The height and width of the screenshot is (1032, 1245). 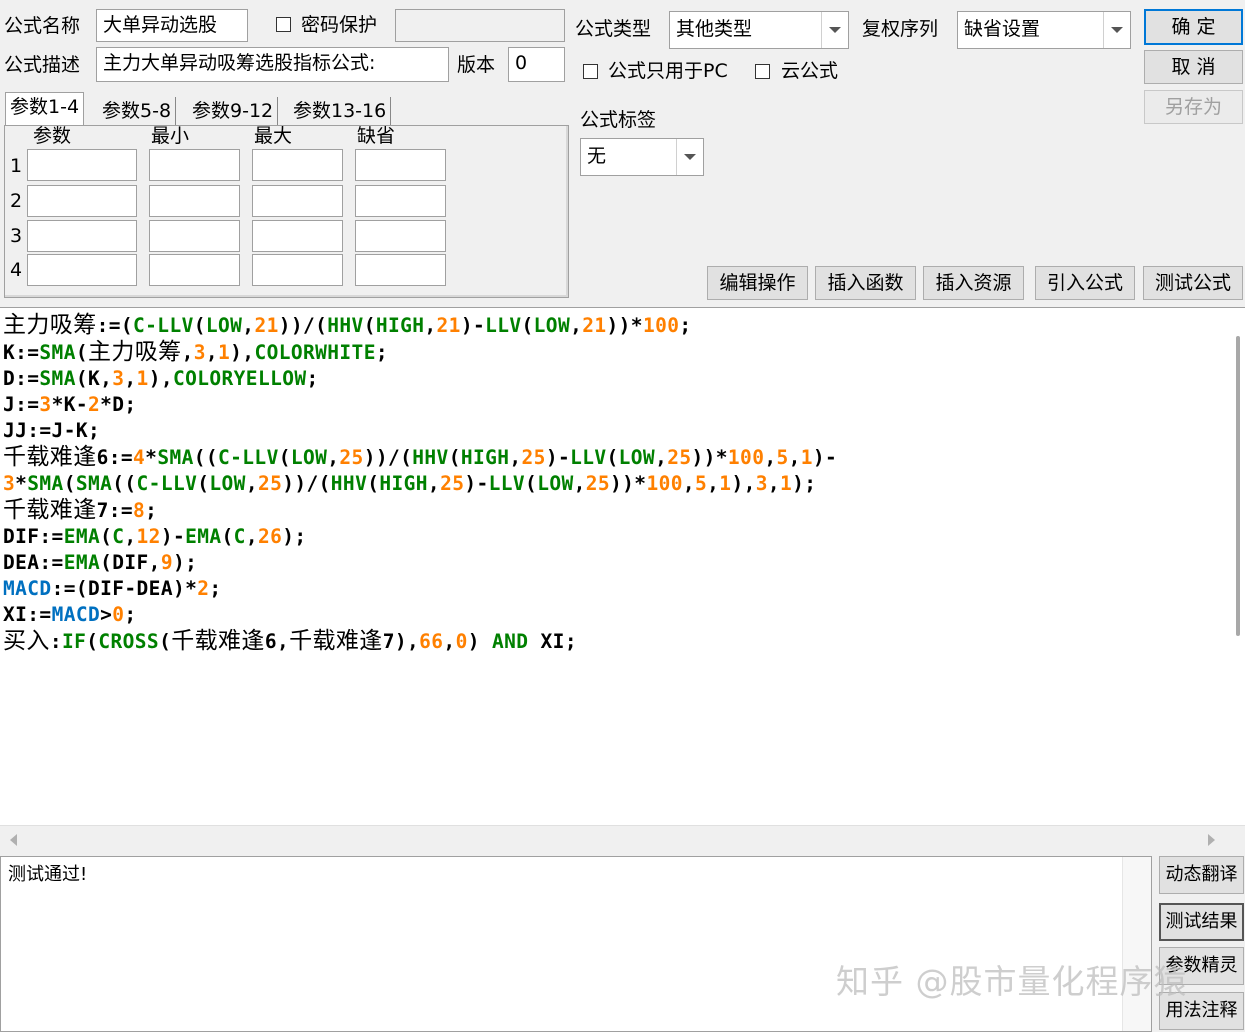 I want to click on param-header-name: 参数, so click(x=52, y=136).